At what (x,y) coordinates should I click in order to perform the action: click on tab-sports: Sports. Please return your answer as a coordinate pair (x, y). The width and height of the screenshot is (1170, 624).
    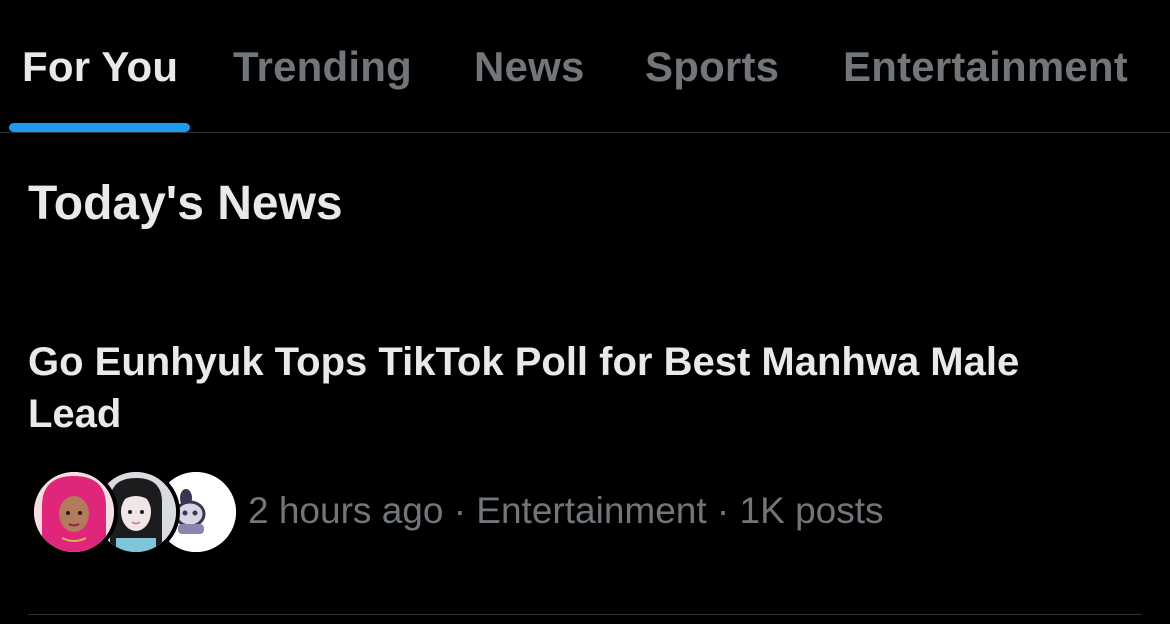
    Looking at the image, I should click on (712, 67).